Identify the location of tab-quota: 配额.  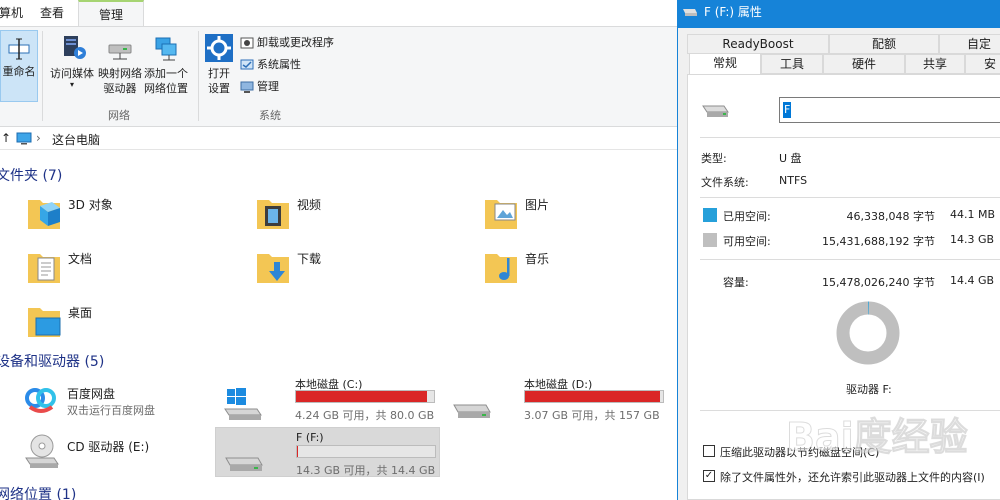
(884, 44).